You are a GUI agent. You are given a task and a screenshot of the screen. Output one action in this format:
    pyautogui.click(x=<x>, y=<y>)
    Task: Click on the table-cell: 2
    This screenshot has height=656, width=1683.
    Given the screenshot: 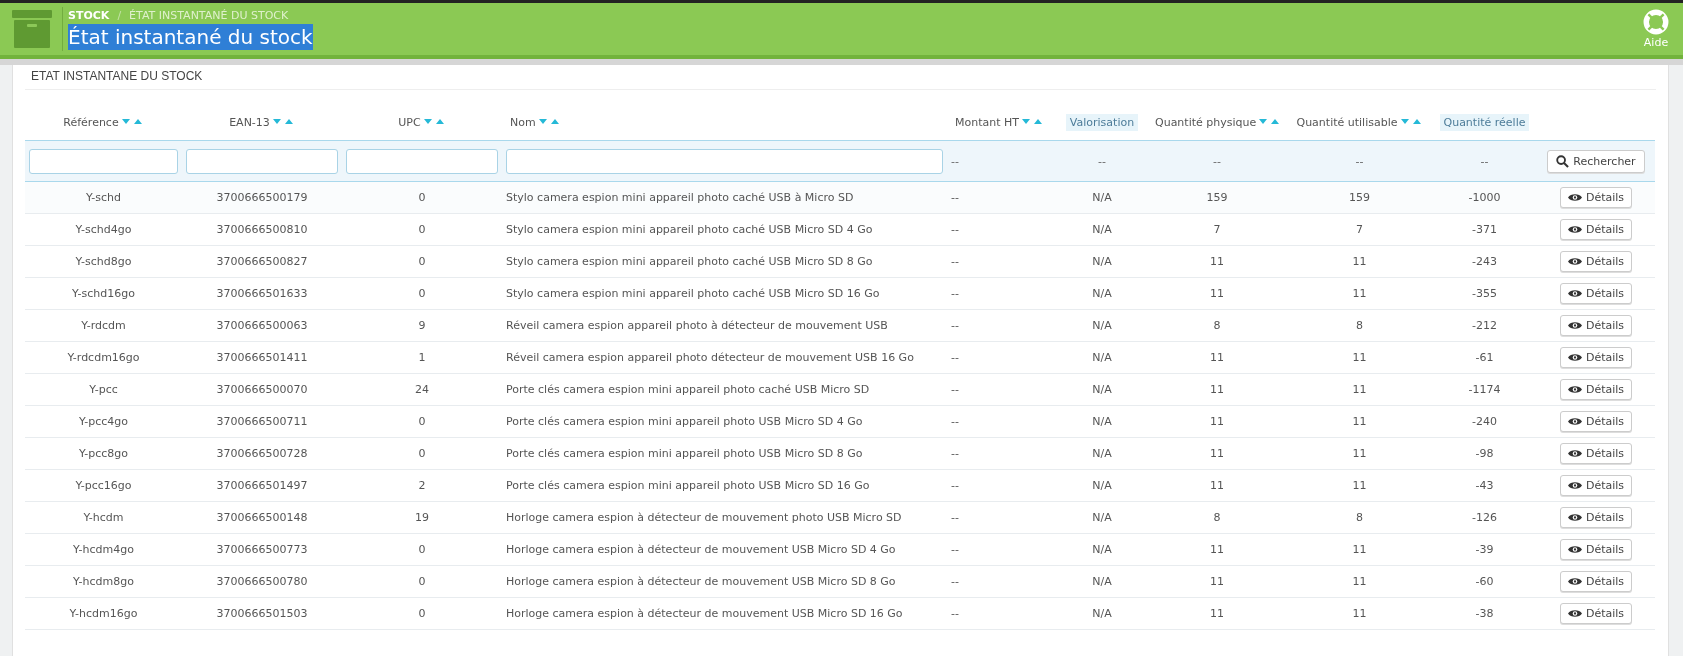 What is the action you would take?
    pyautogui.click(x=422, y=485)
    